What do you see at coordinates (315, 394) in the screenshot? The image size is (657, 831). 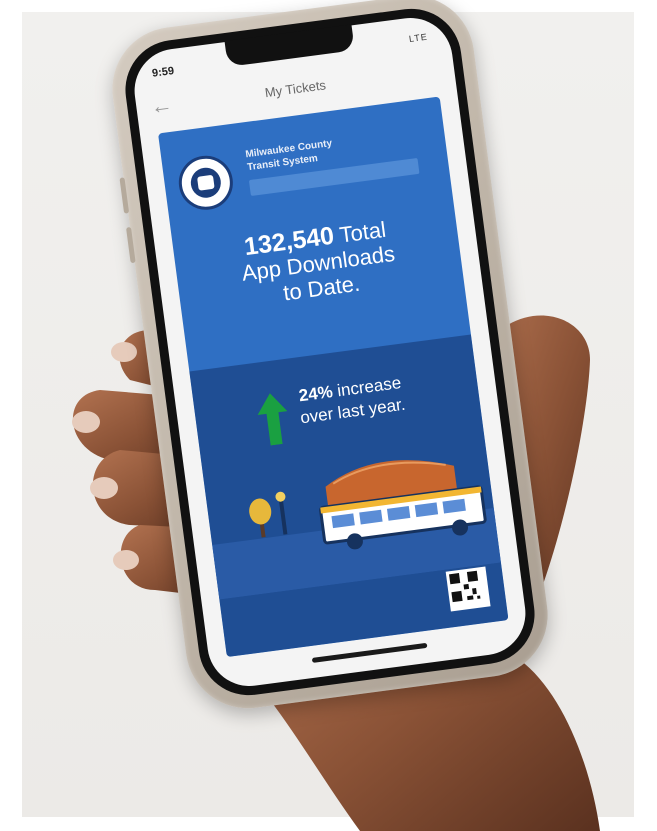 I see `growth-number: 24%` at bounding box center [315, 394].